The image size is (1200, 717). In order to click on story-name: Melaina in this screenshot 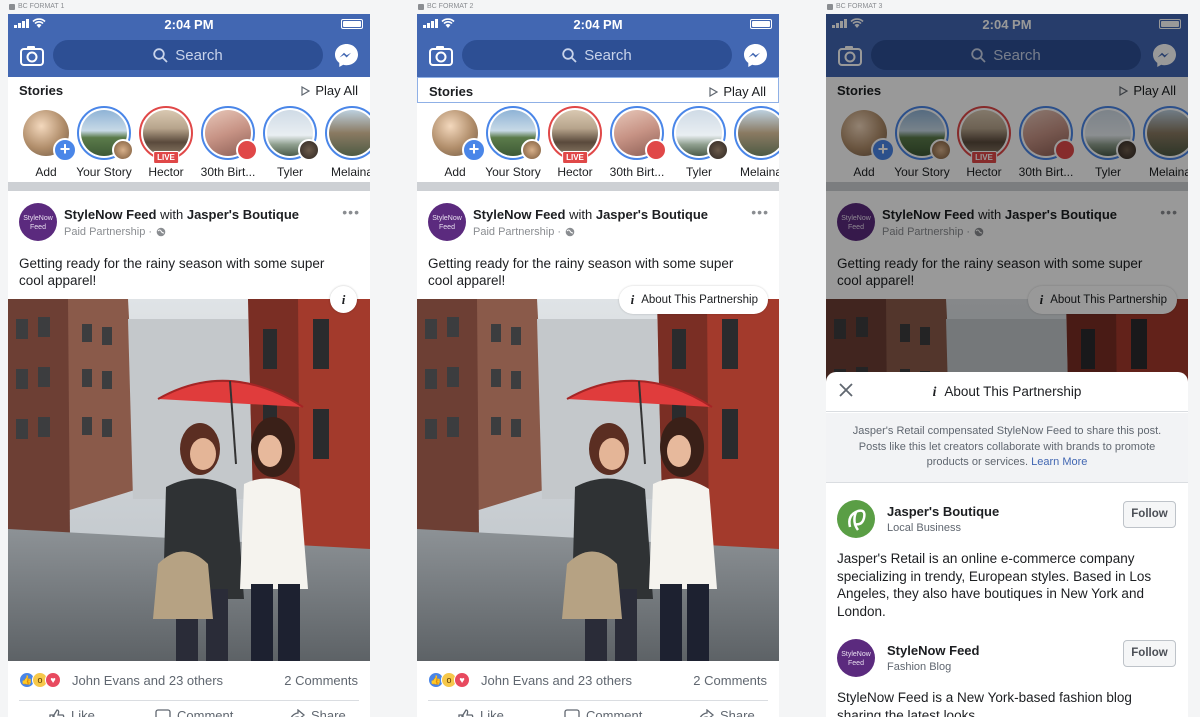, I will do `click(350, 172)`.